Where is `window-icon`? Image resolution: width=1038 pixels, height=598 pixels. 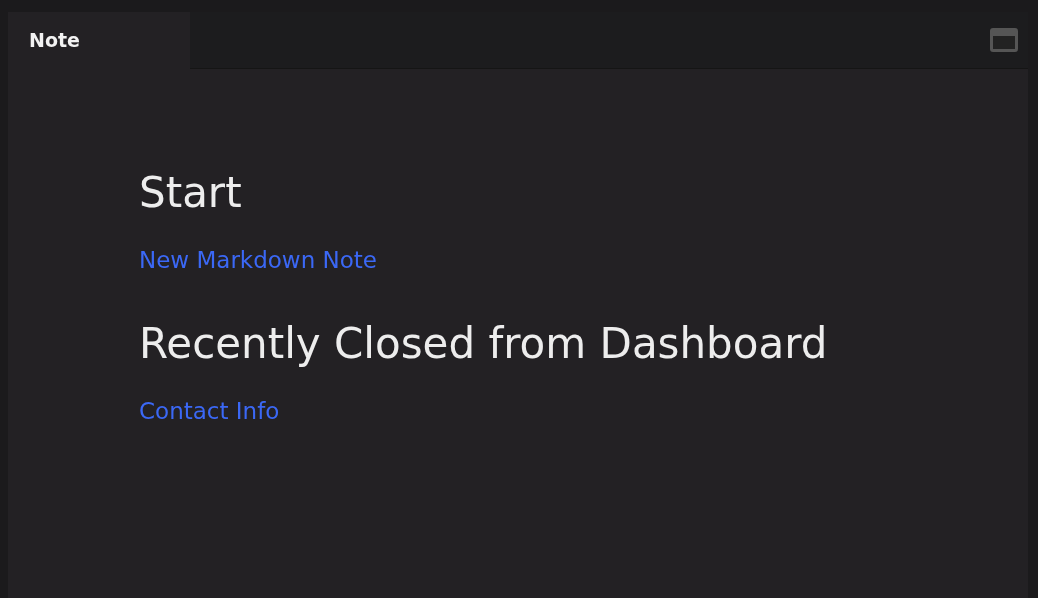 window-icon is located at coordinates (1004, 40).